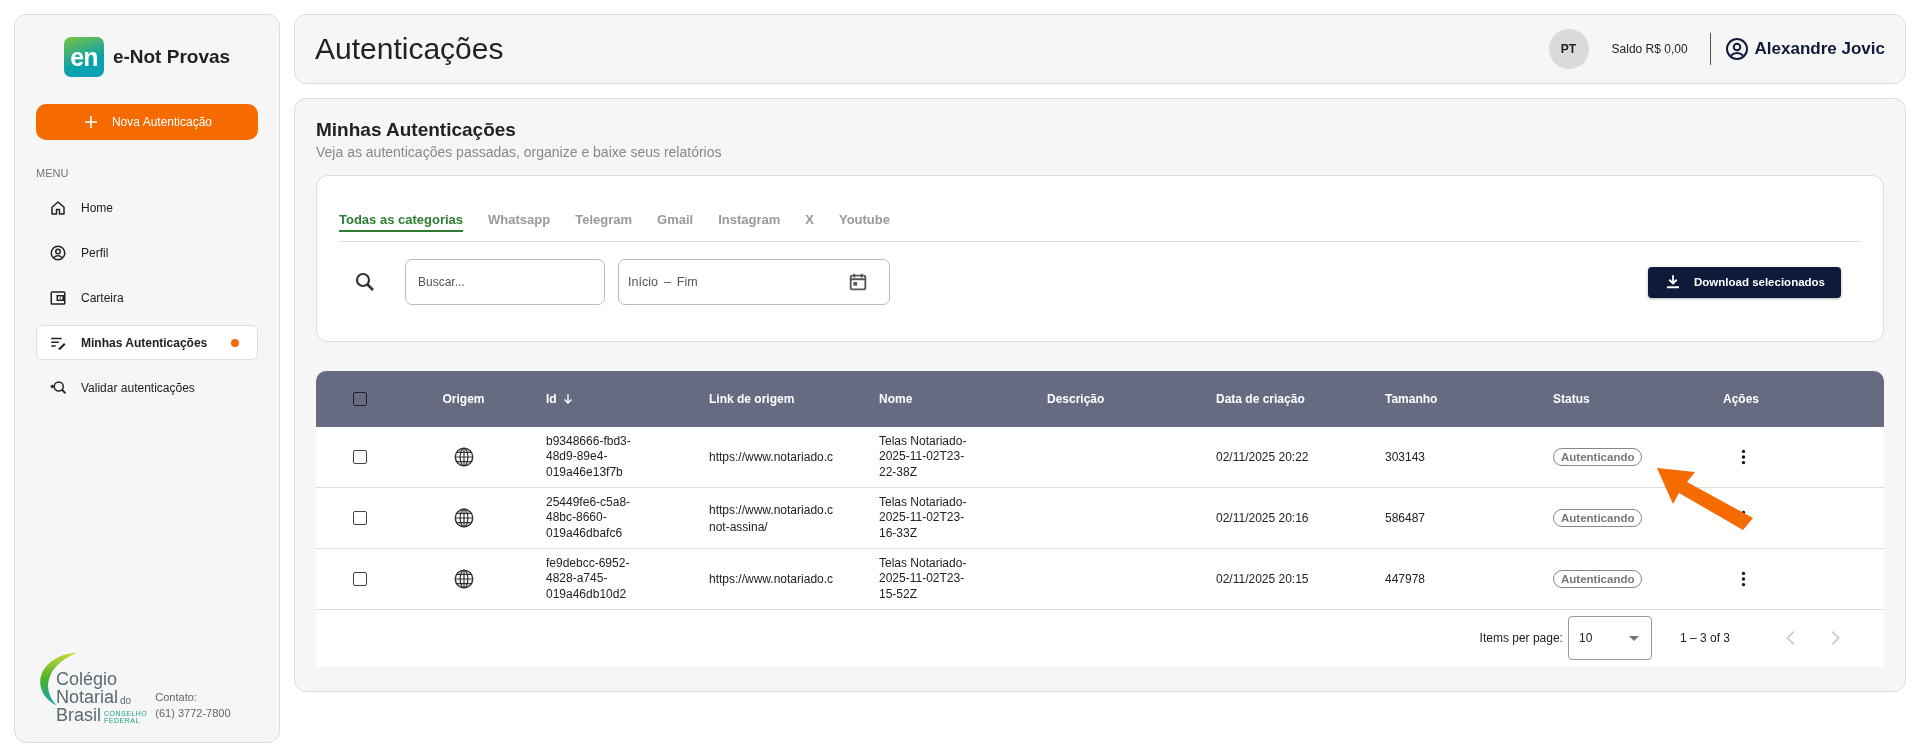 Image resolution: width=1920 pixels, height=749 pixels. Describe the element at coordinates (1741, 399) in the screenshot. I see `column-header: Ações` at that location.